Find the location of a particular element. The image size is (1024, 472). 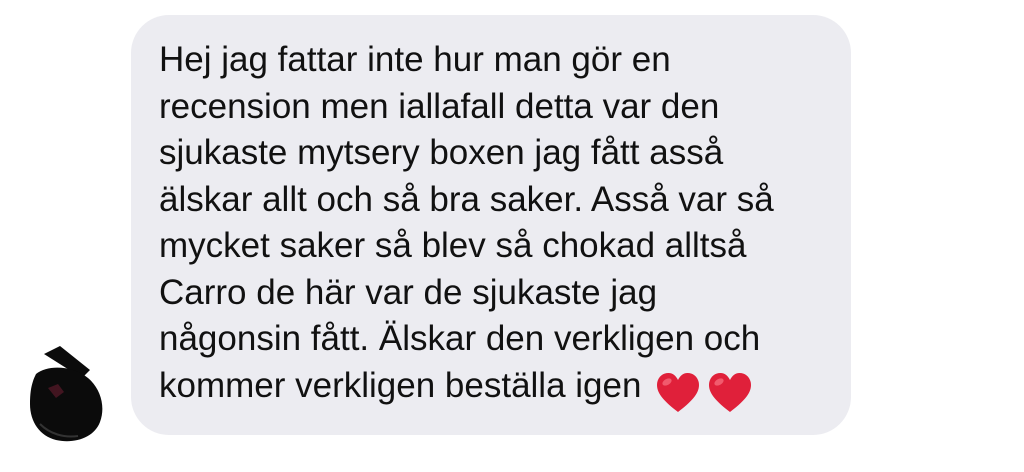

emoji-group is located at coordinates (707, 392).